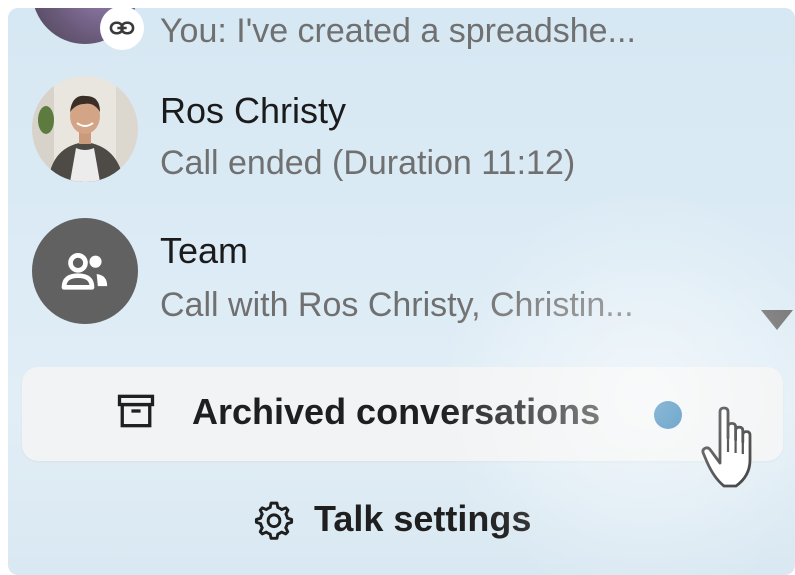 Image resolution: width=795 pixels, height=575 pixels. I want to click on hand-pointer-cursor-icon, so click(726, 447).